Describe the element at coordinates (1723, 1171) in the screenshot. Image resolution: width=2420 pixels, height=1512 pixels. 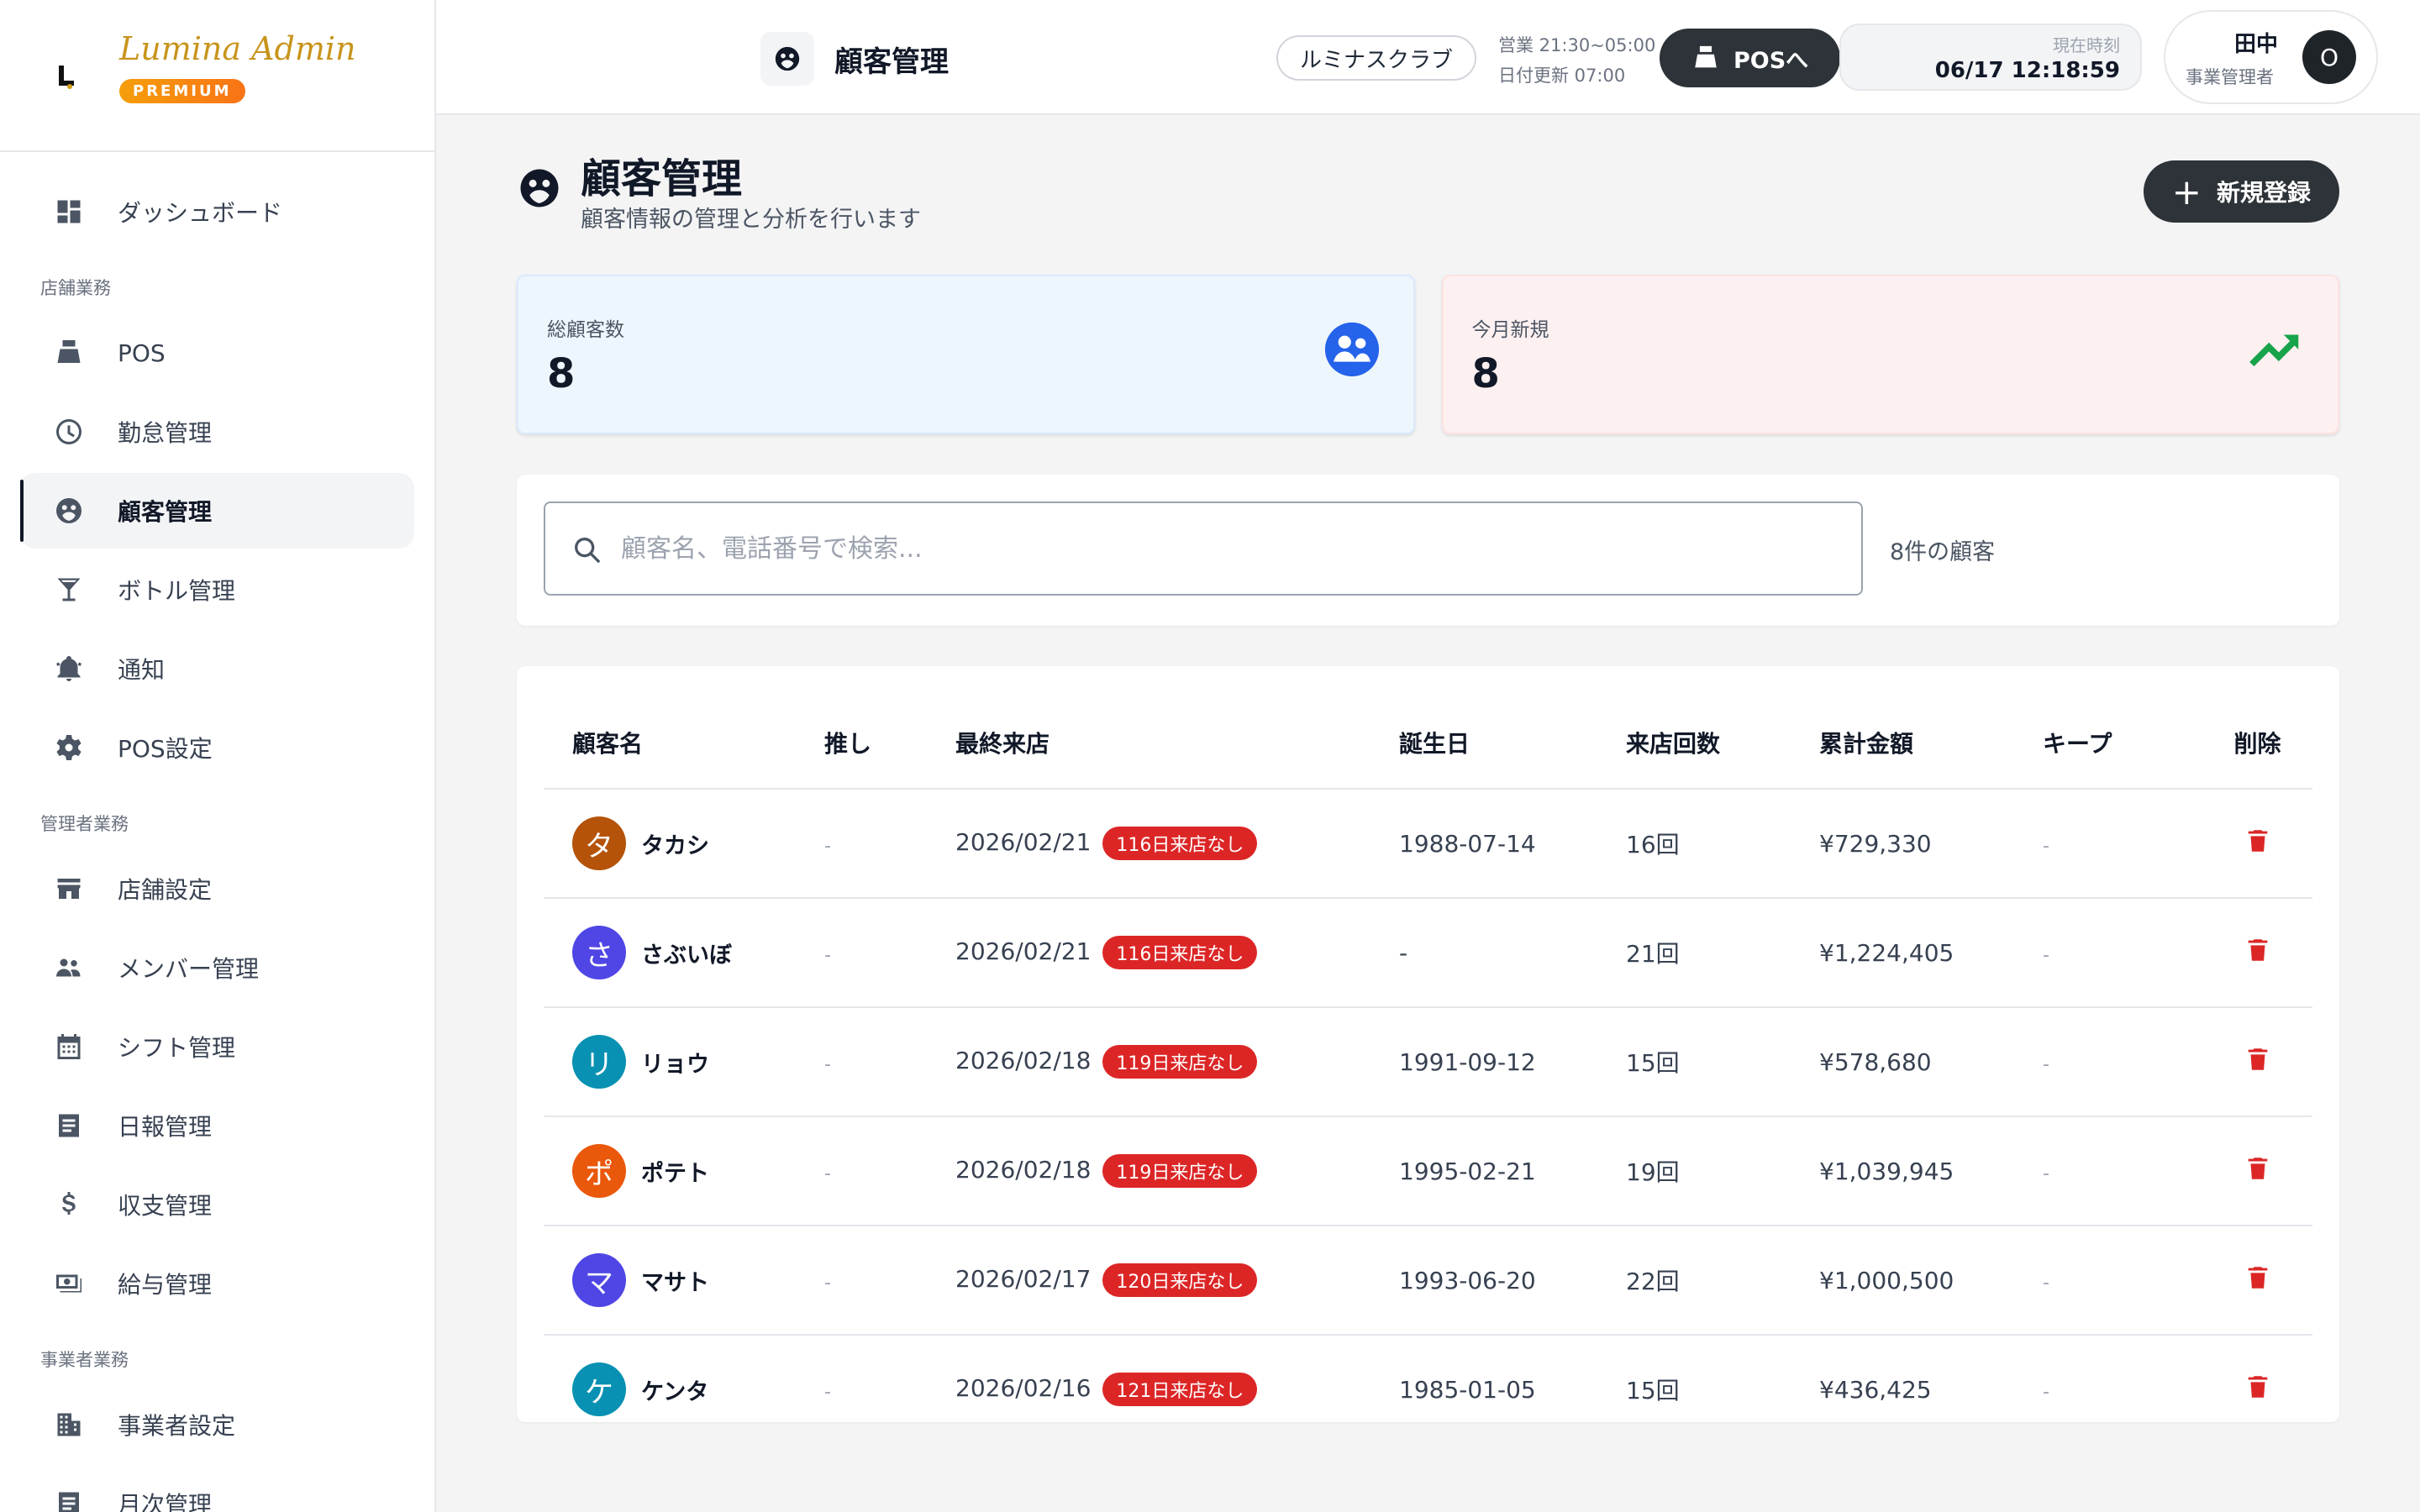
I see `cell-visits: 19回` at that location.